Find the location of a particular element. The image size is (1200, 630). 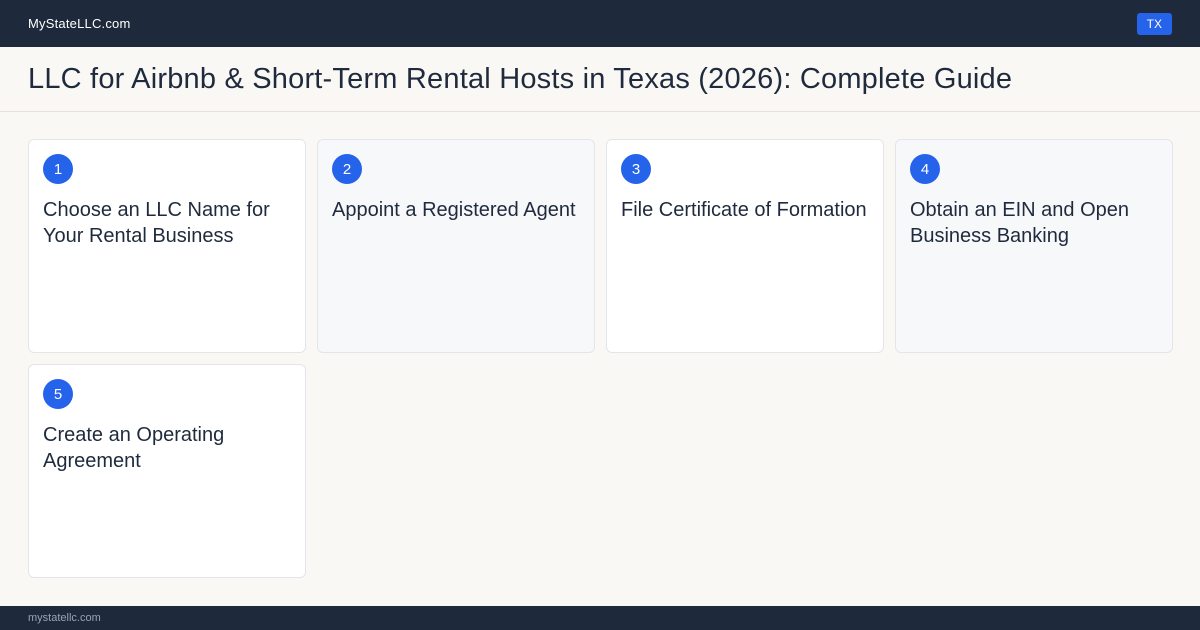

step-card-5: 5 Create an Operating Agreement is located at coordinates (167, 471).